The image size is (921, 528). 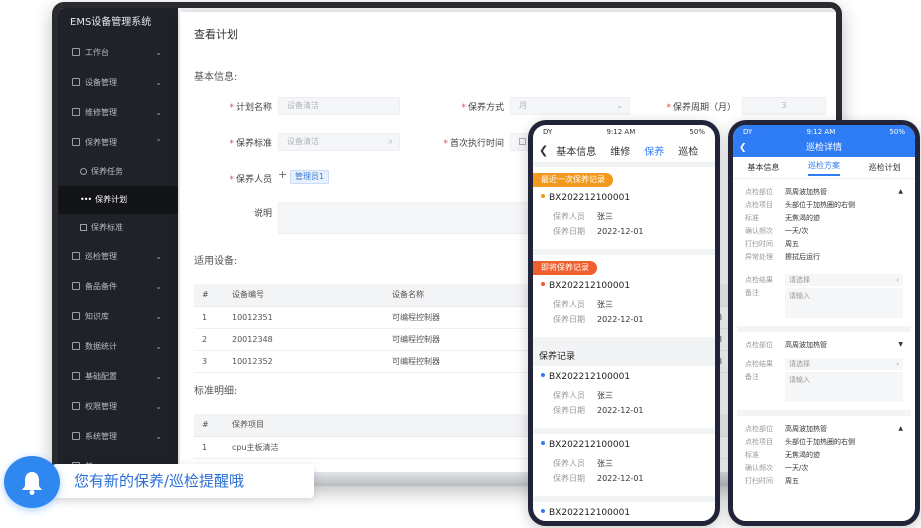 What do you see at coordinates (339, 142) in the screenshot?
I see `standard-input: 设备清洁 ⌕` at bounding box center [339, 142].